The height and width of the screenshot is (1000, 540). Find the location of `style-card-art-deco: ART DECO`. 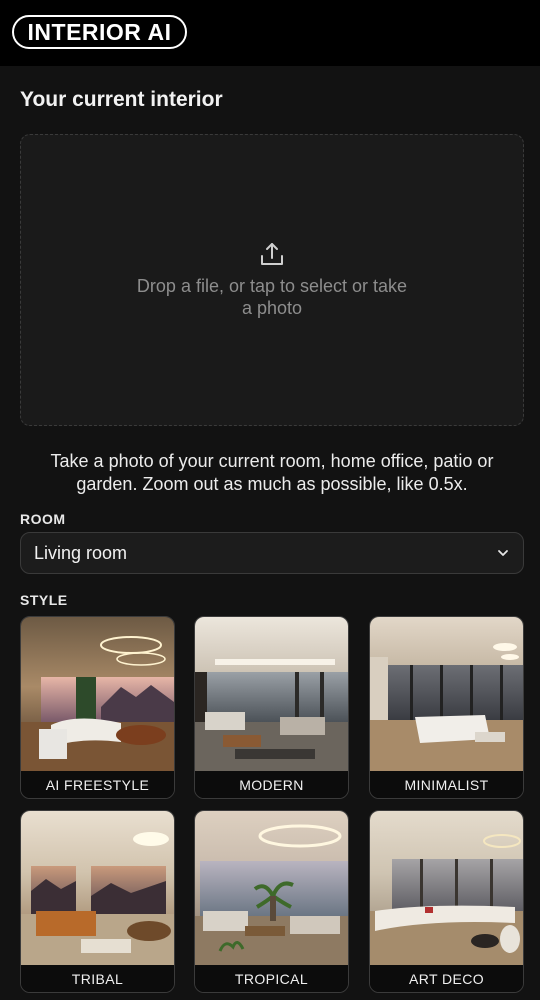

style-card-art-deco: ART DECO is located at coordinates (446, 901).